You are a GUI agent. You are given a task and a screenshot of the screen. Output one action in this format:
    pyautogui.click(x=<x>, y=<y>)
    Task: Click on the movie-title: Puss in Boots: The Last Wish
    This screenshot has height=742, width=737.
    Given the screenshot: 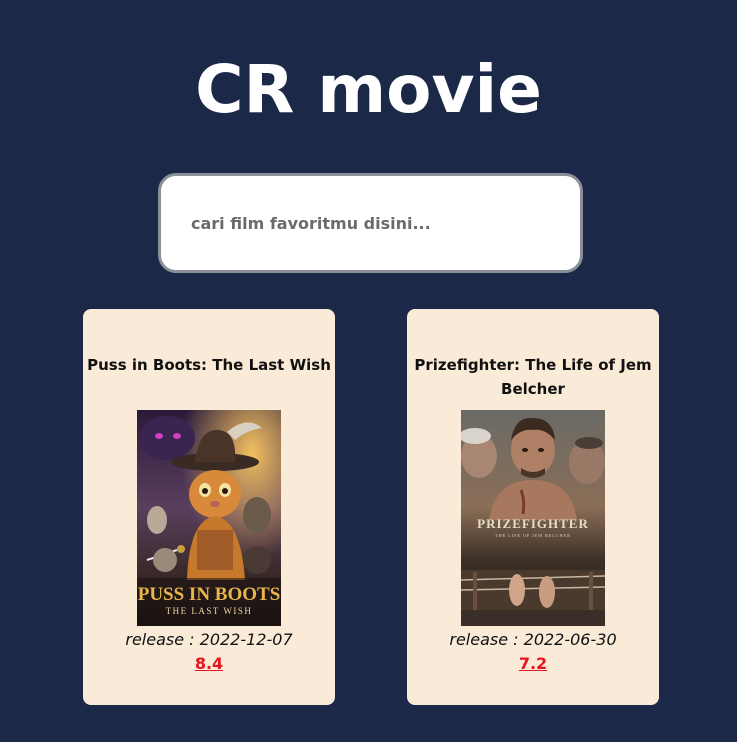 What is the action you would take?
    pyautogui.click(x=209, y=365)
    